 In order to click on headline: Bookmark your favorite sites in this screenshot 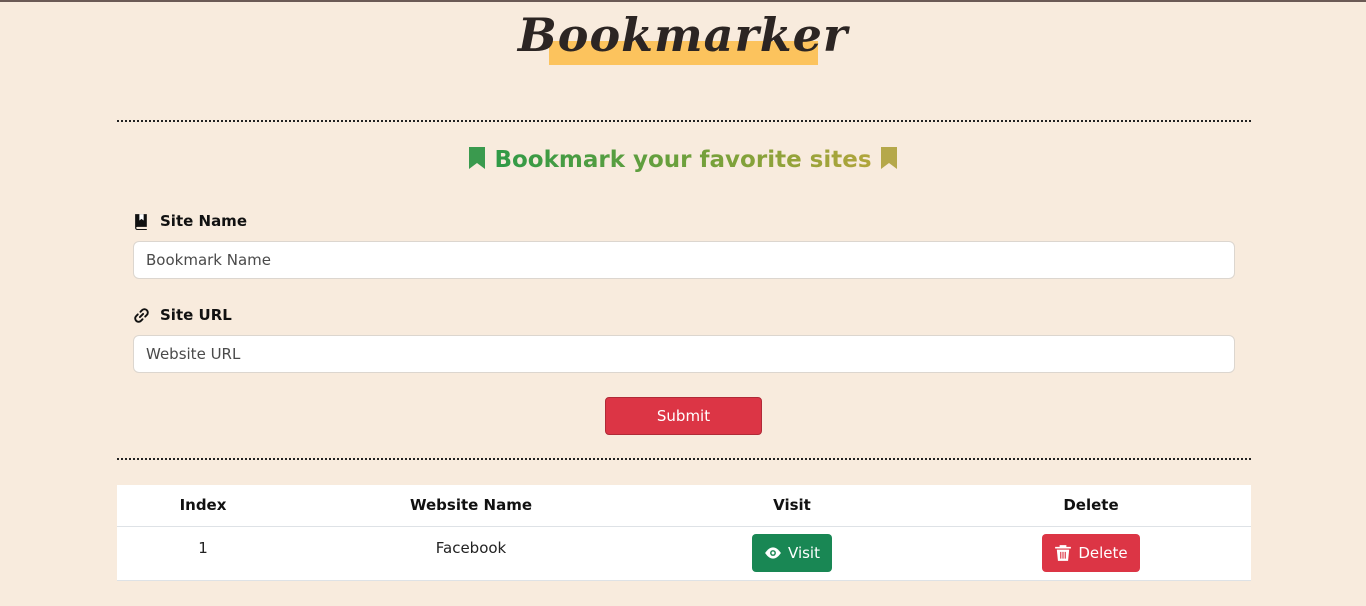, I will do `click(683, 159)`.